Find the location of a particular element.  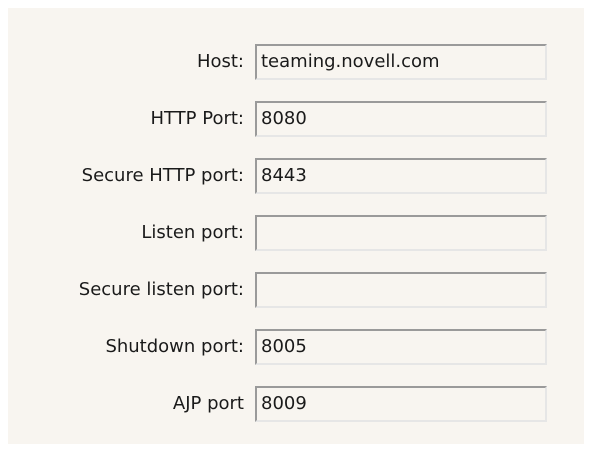

secure-listen-port-row: Secure listen port: is located at coordinates (296, 290).